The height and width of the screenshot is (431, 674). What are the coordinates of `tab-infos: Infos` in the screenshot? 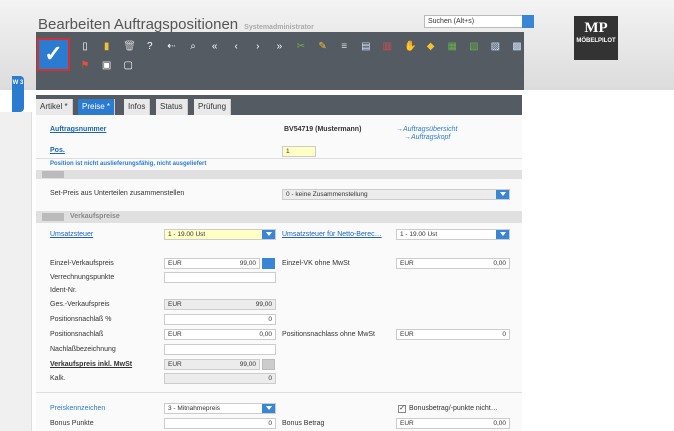 It's located at (137, 107).